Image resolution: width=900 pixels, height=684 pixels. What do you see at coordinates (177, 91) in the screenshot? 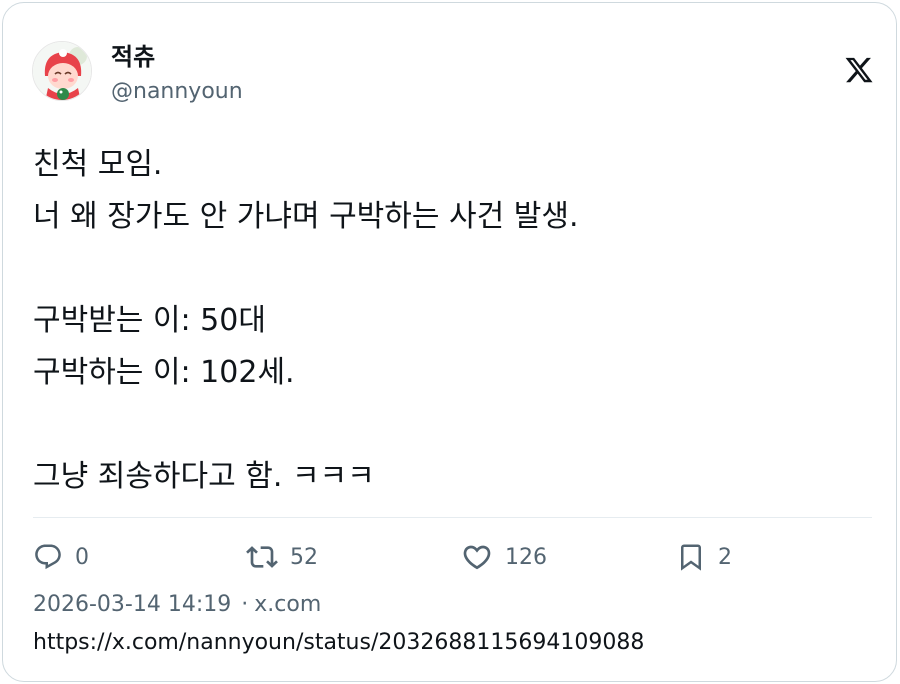
I see `author-handle: @nannyoun` at bounding box center [177, 91].